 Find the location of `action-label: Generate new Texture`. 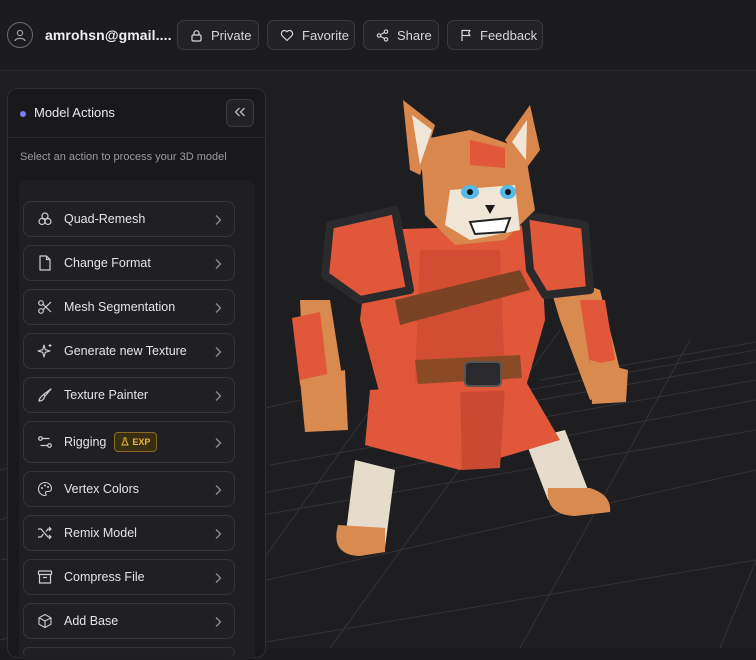

action-label: Generate new Texture is located at coordinates (125, 351).